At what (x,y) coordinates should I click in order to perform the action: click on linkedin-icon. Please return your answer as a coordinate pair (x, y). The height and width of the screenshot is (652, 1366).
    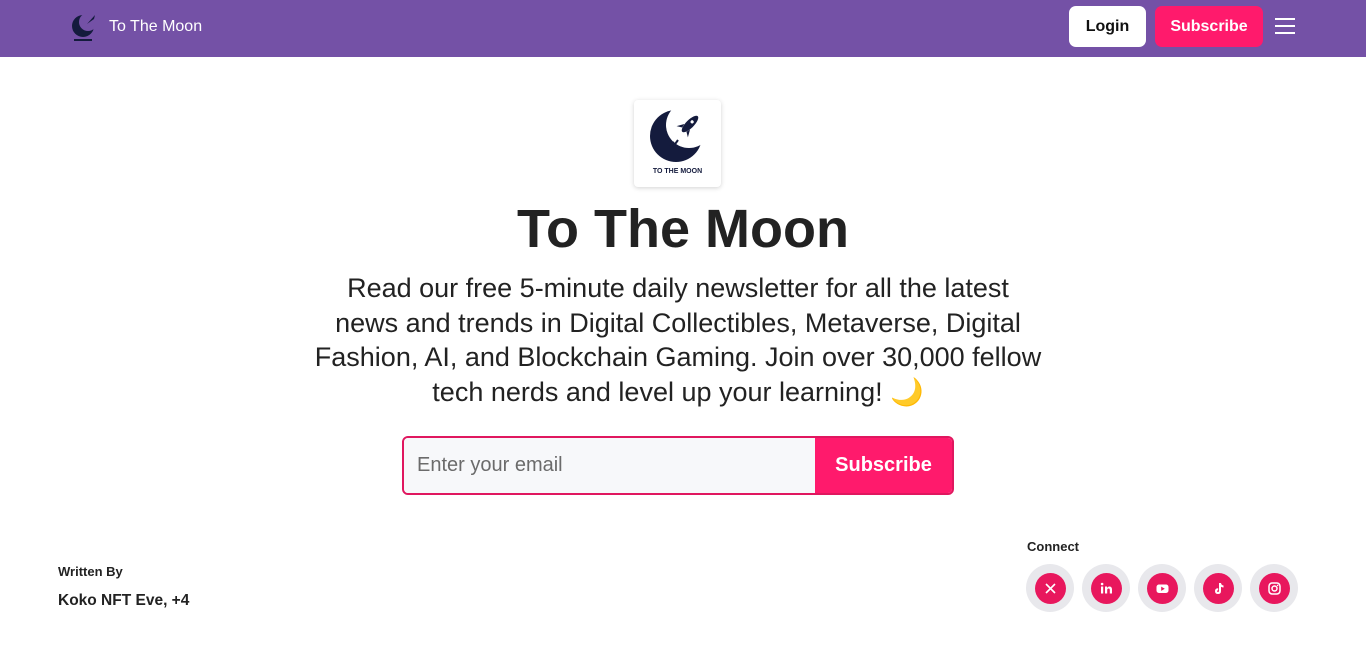
    Looking at the image, I should click on (1106, 587).